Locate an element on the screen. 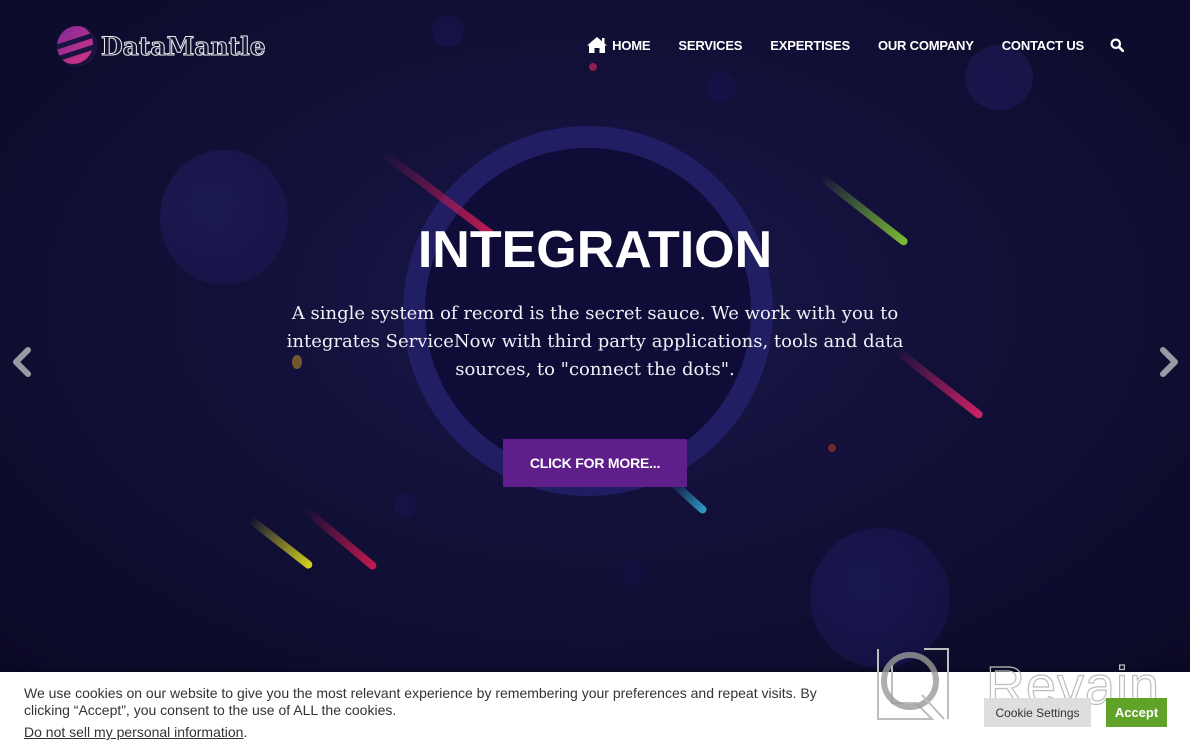 Image resolution: width=1190 pixels, height=753 pixels. cookie-link-row: Do not sell my personal information. is located at coordinates (135, 732).